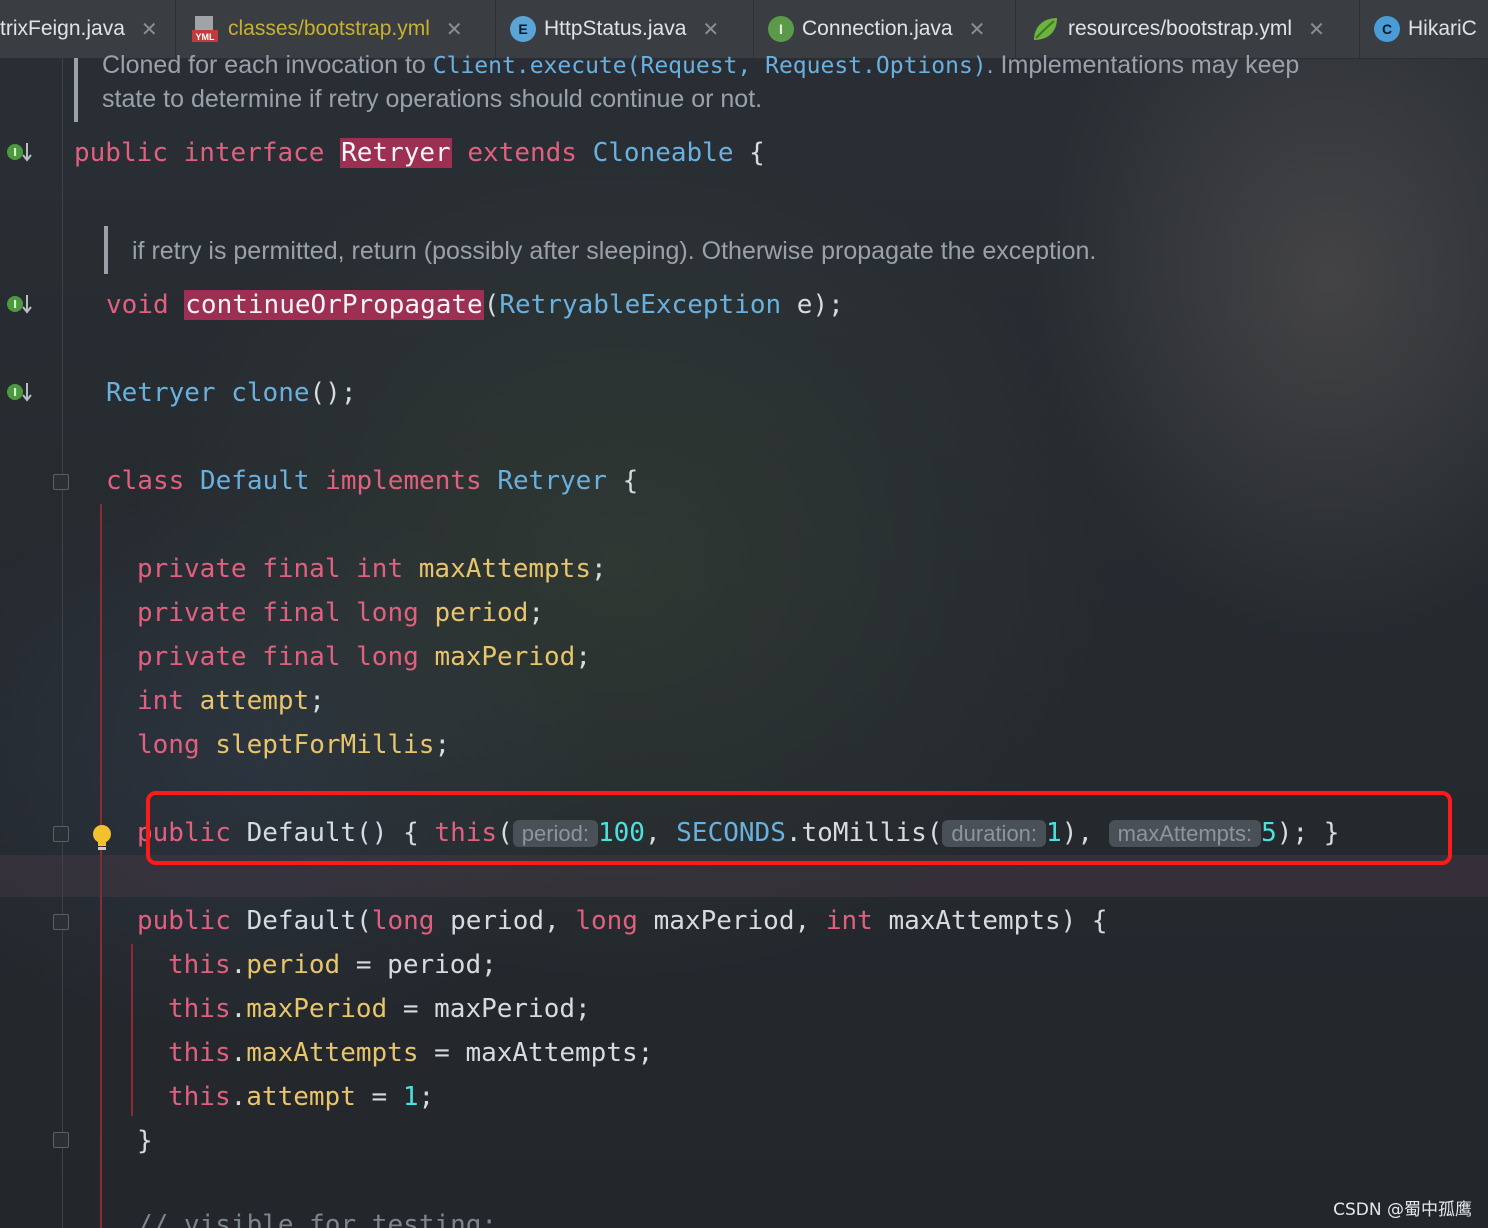 This screenshot has height=1228, width=1488. I want to click on interface-icon: I, so click(781, 29).